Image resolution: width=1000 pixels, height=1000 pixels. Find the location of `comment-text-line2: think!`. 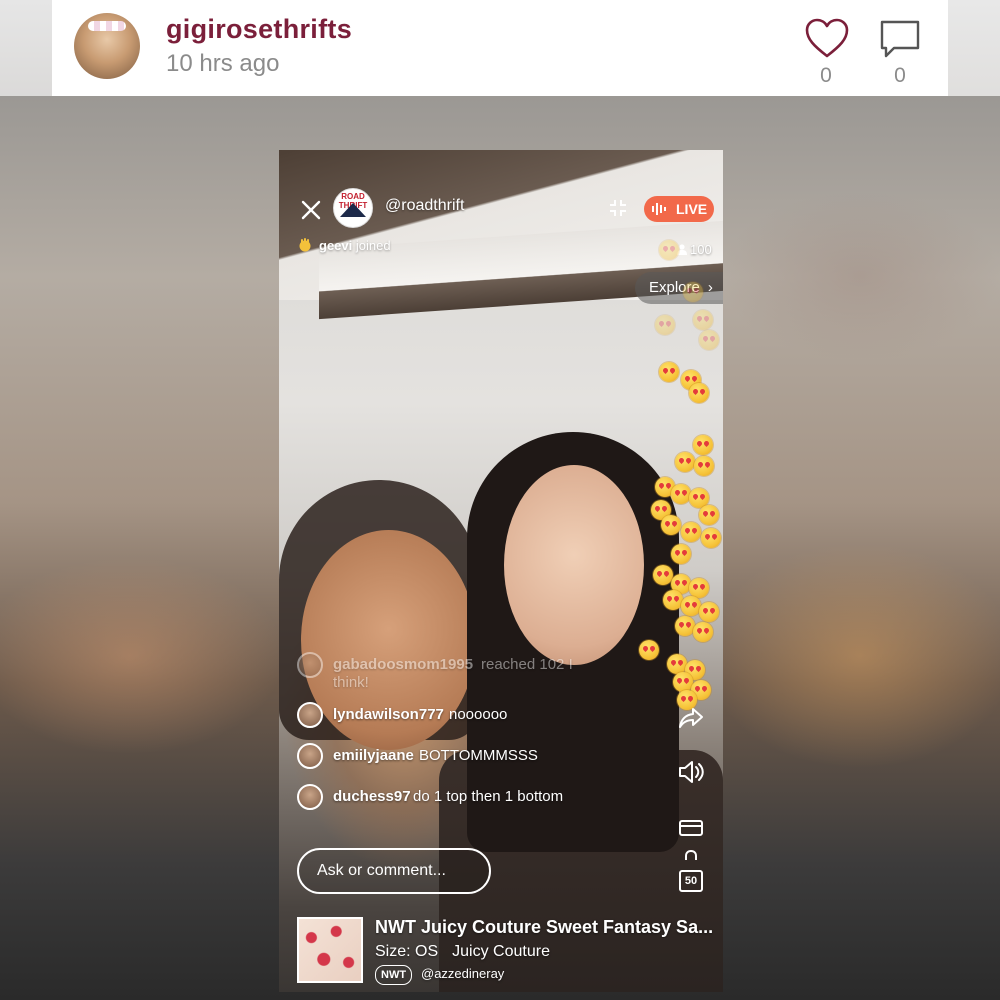

comment-text-line2: think! is located at coordinates (351, 682).